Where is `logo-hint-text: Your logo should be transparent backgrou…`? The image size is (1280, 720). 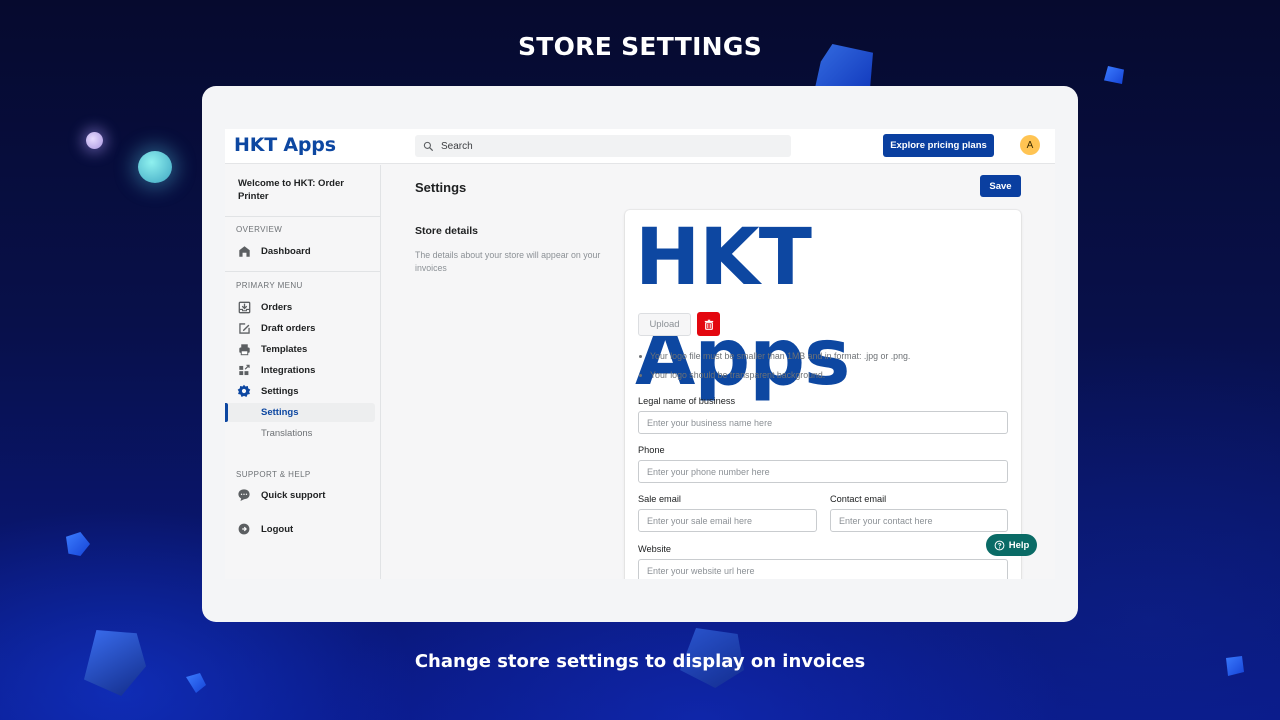 logo-hint-text: Your logo should be transparent backgrou… is located at coordinates (738, 375).